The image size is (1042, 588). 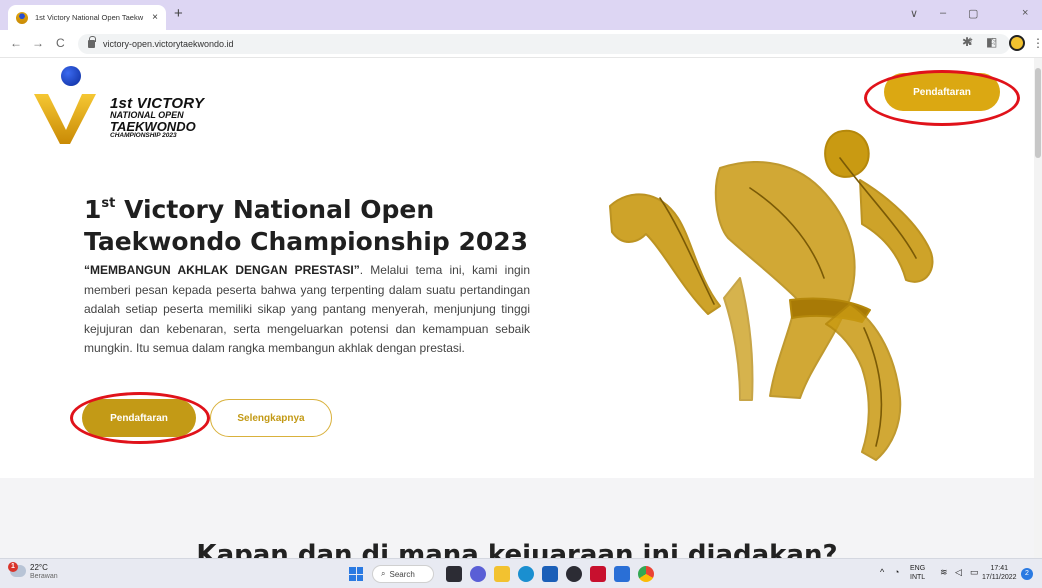 I want to click on close-window-icon: ×, so click(x=1025, y=13).